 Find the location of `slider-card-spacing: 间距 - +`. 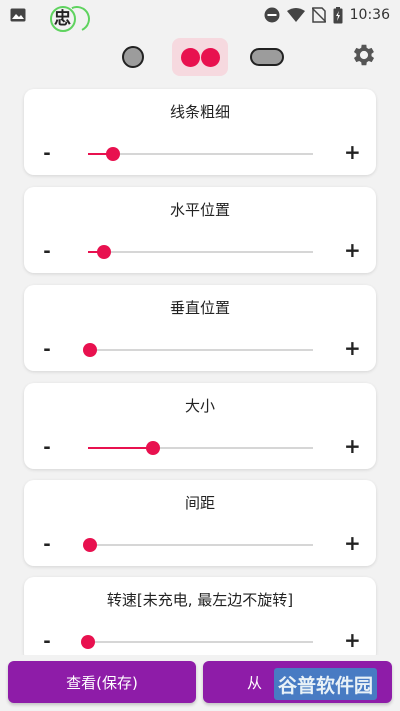

slider-card-spacing: 间距 - + is located at coordinates (200, 523).